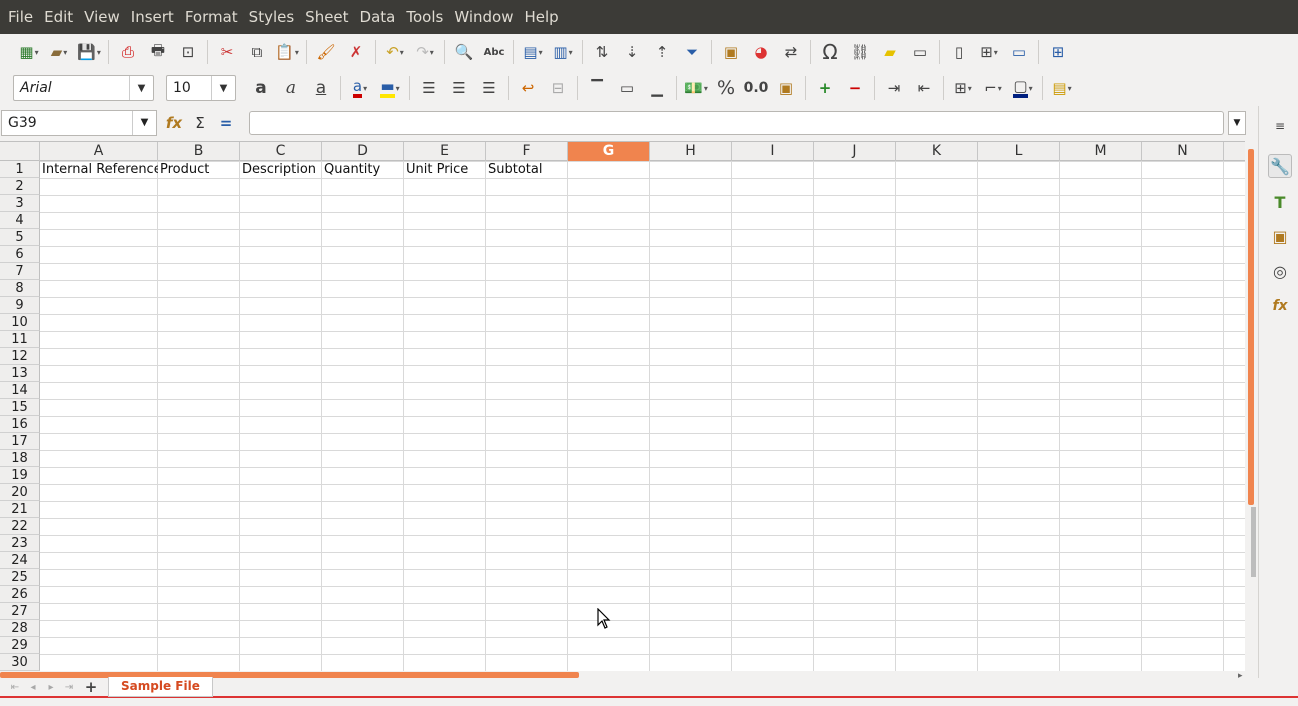 The image size is (1298, 706). Describe the element at coordinates (527, 151) in the screenshot. I see `column-header-f: F` at that location.